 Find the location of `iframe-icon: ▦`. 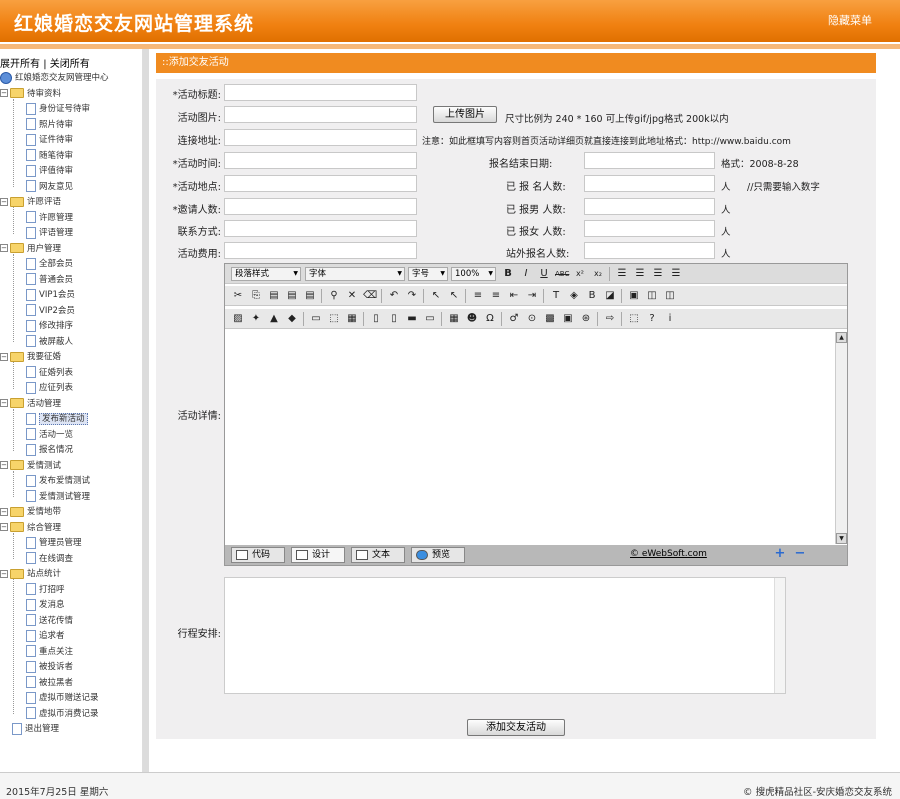

iframe-icon: ▦ is located at coordinates (352, 319).